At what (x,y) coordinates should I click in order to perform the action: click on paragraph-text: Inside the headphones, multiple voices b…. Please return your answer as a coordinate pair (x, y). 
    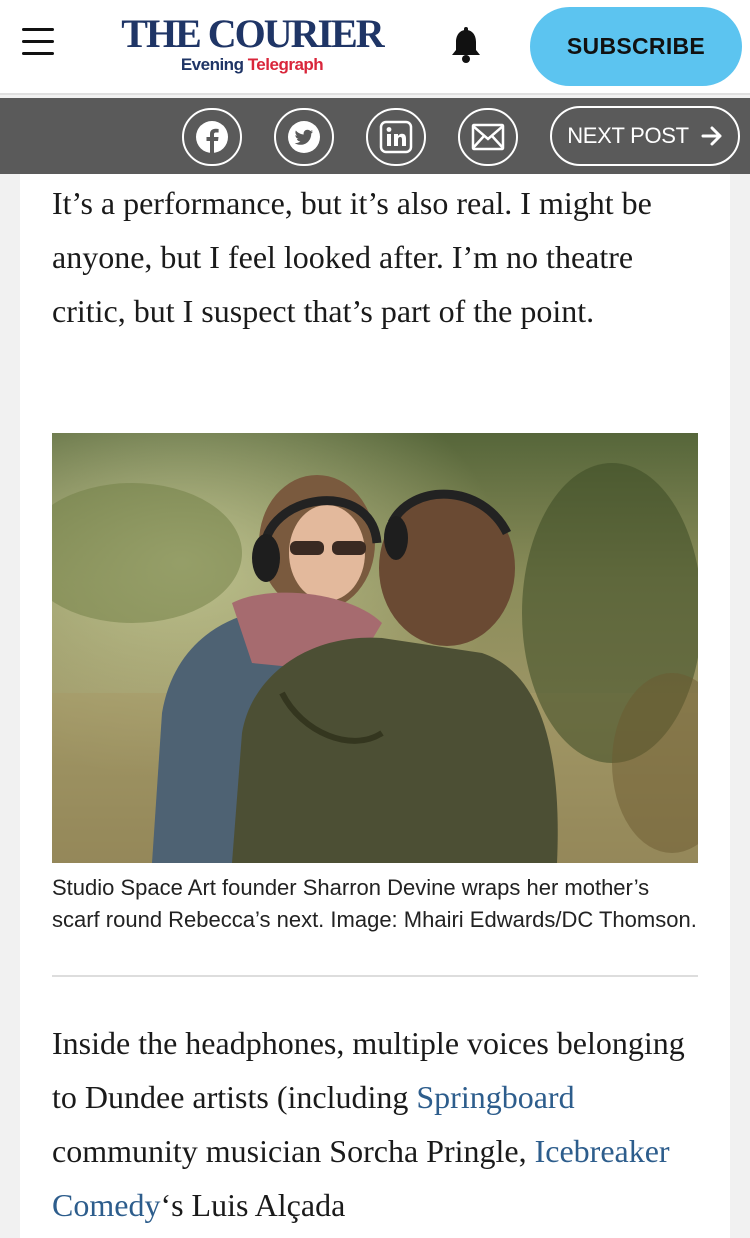
    Looking at the image, I should click on (368, 1070).